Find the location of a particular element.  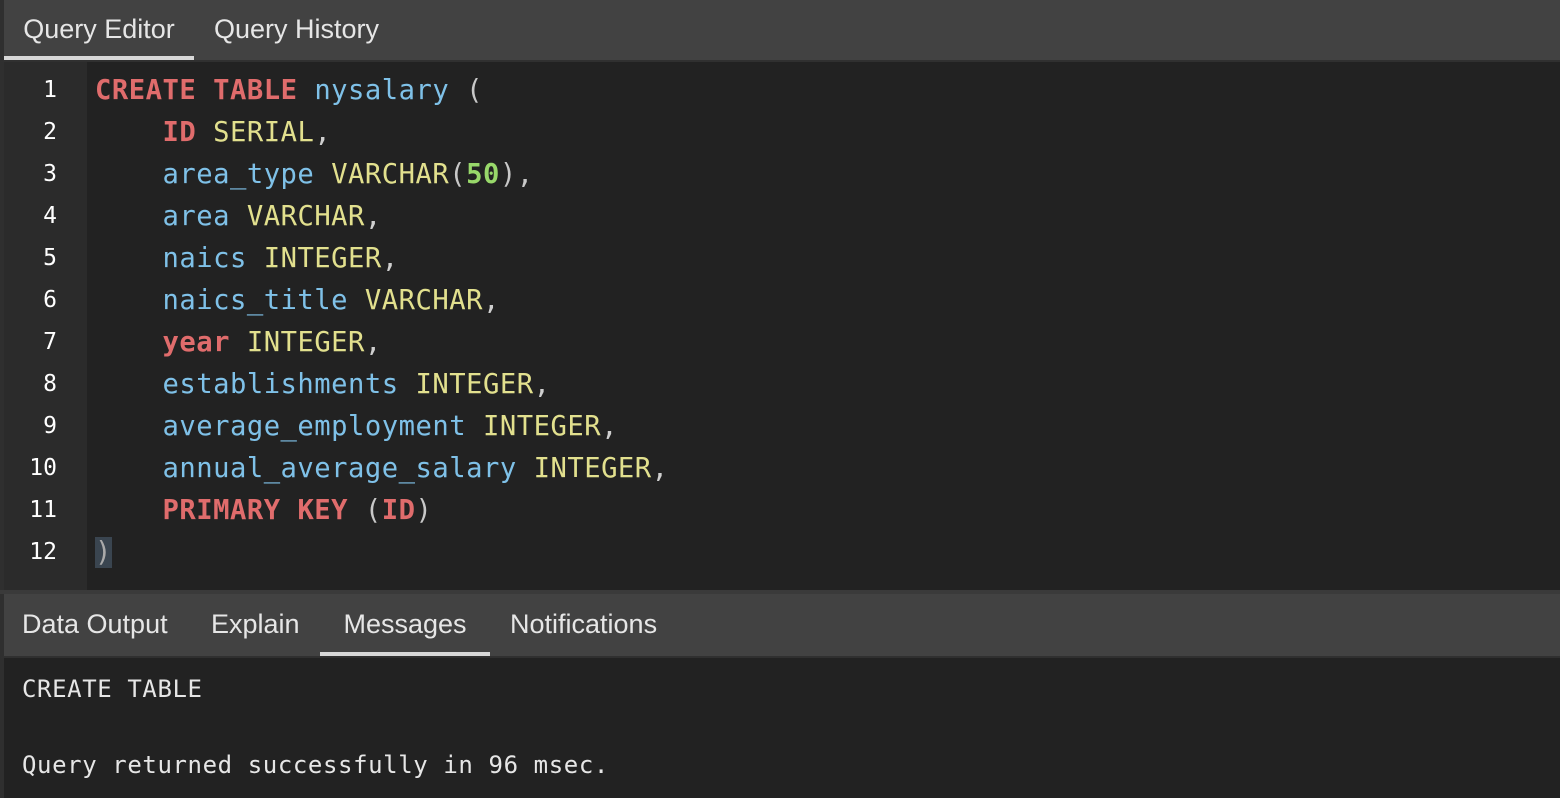

code-line: ) is located at coordinates (103, 552).